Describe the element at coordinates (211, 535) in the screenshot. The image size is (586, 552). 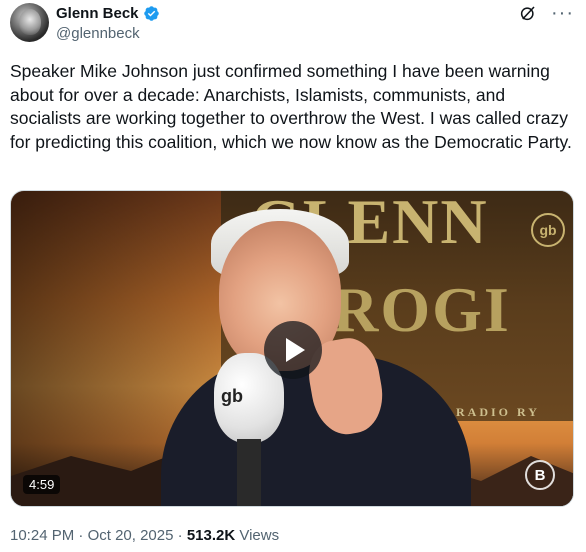
I see `views-count: 513.2K` at that location.